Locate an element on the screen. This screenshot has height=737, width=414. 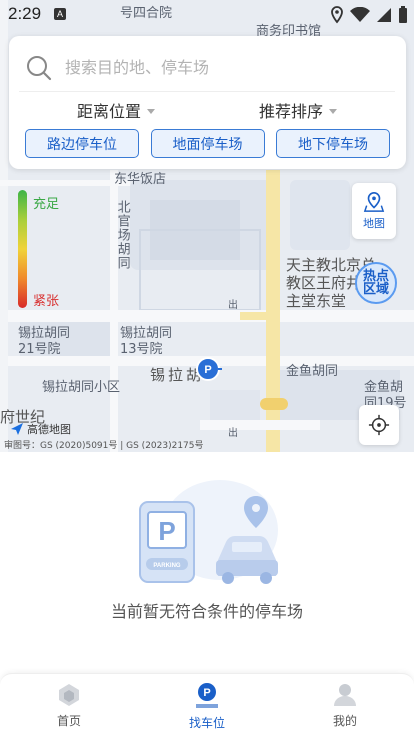
map-label: 锡拉胡同13号院 is located at coordinates (146, 341).